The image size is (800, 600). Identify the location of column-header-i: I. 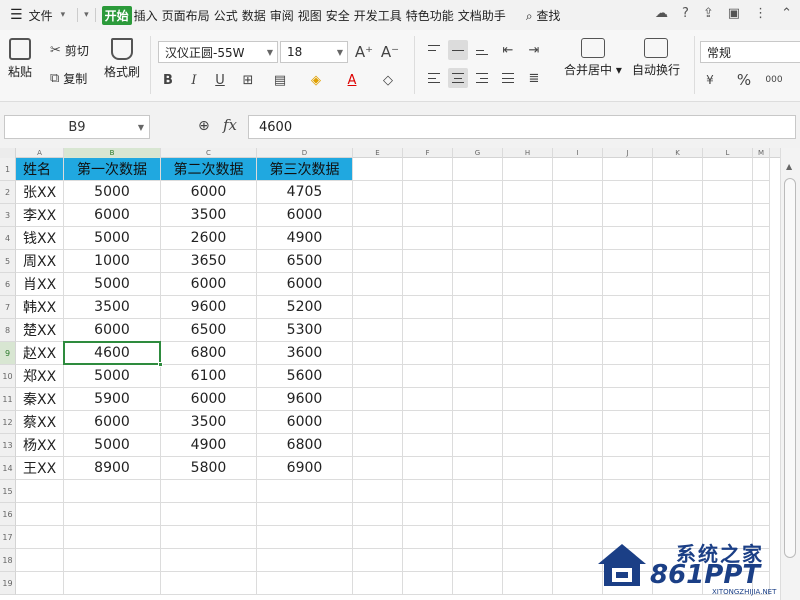
(578, 153).